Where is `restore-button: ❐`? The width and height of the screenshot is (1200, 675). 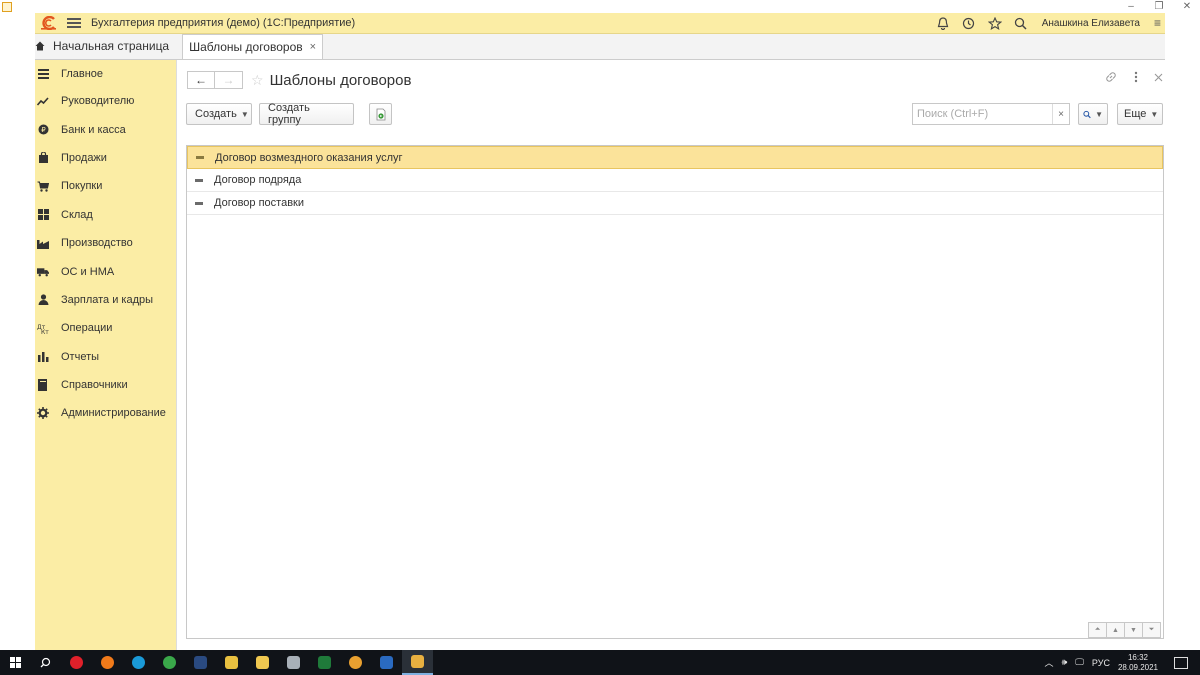 restore-button: ❐ is located at coordinates (1159, 6).